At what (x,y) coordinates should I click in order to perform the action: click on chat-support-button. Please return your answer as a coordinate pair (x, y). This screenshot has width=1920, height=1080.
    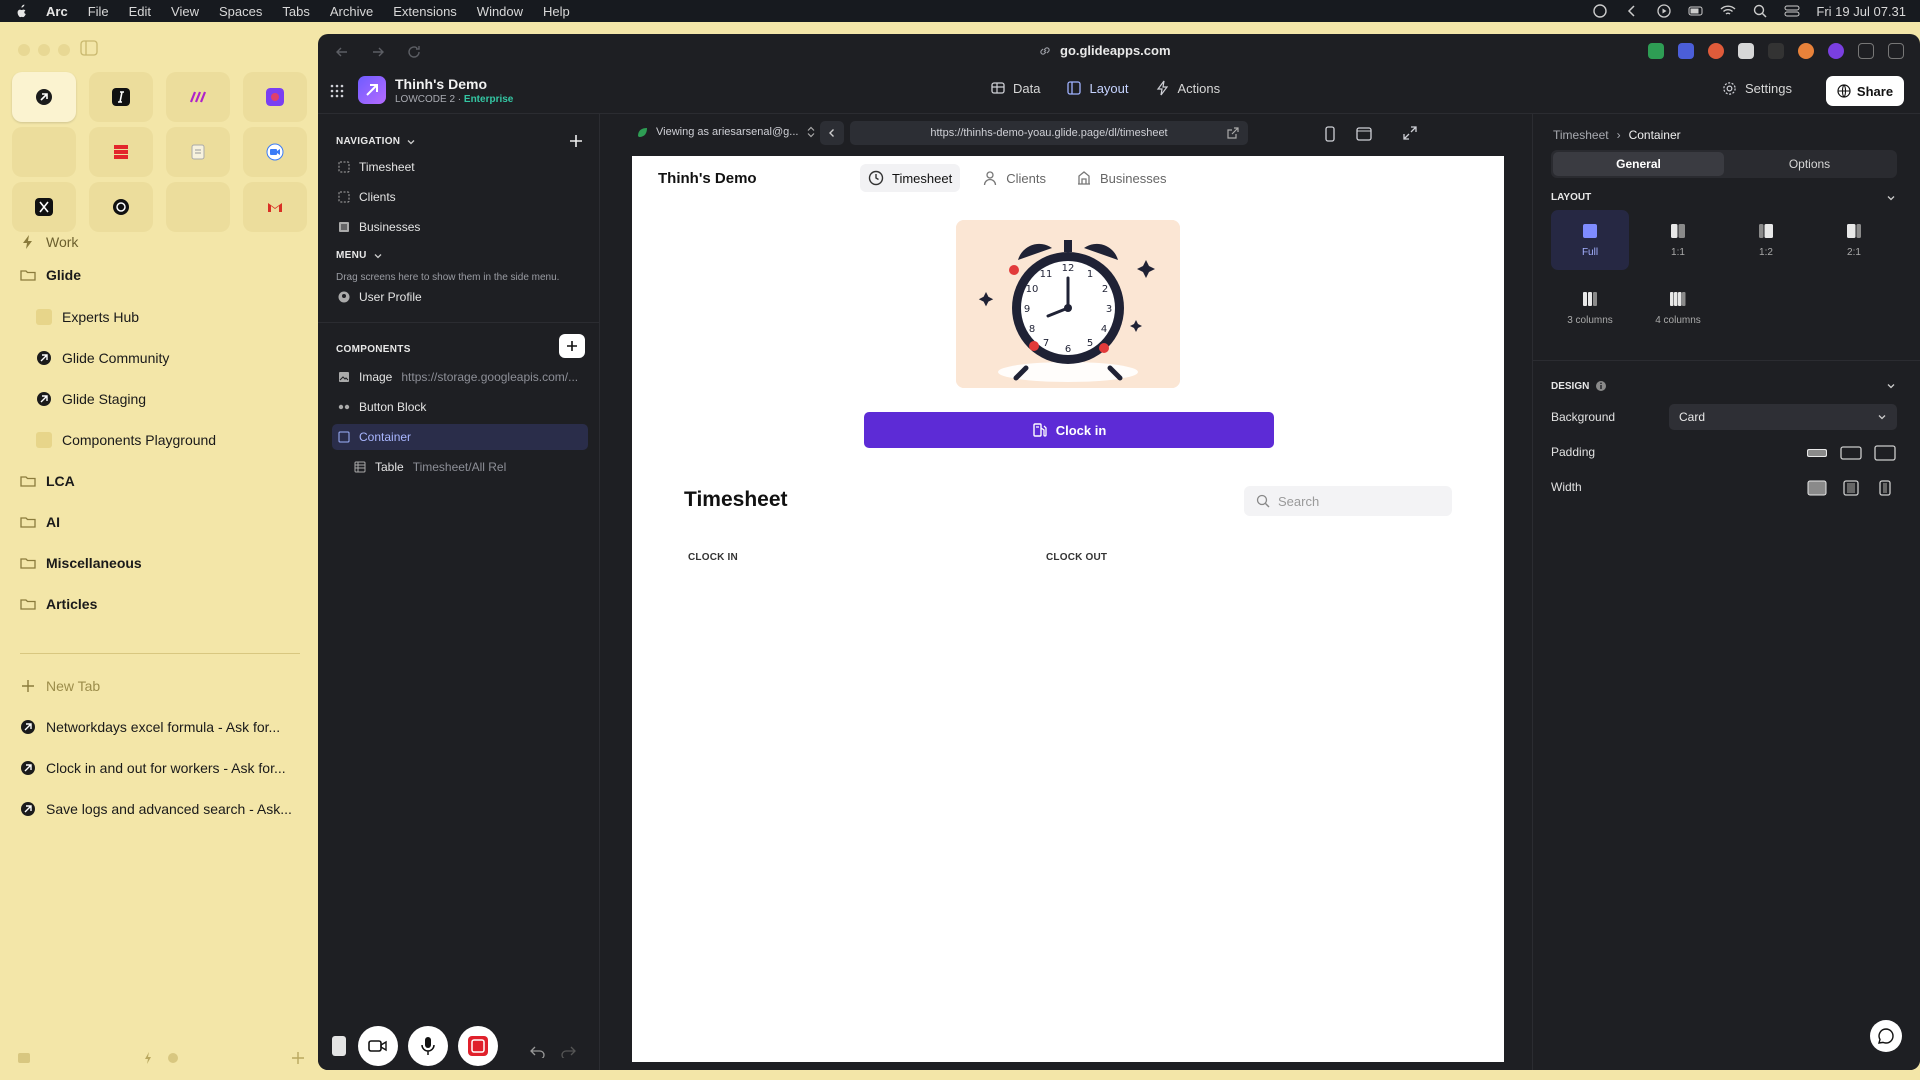
    Looking at the image, I should click on (1886, 1036).